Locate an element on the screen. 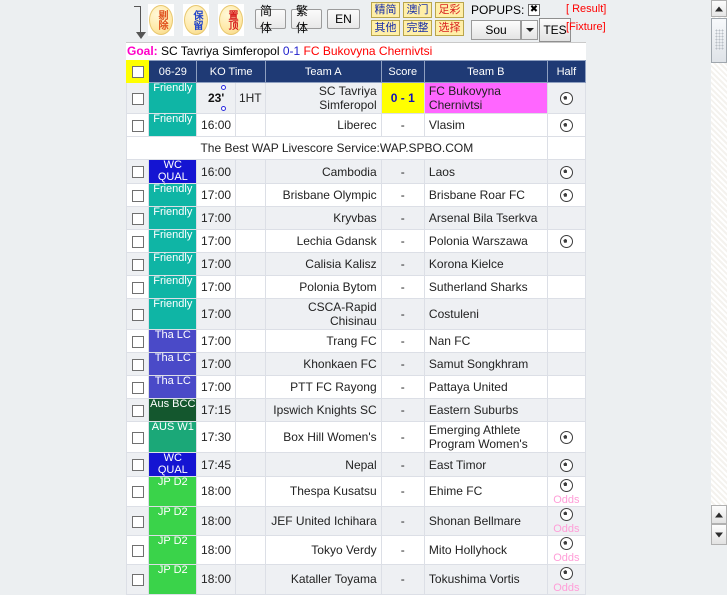 Image resolution: width=727 pixels, height=595 pixels. select-all-checkbox is located at coordinates (137, 71).